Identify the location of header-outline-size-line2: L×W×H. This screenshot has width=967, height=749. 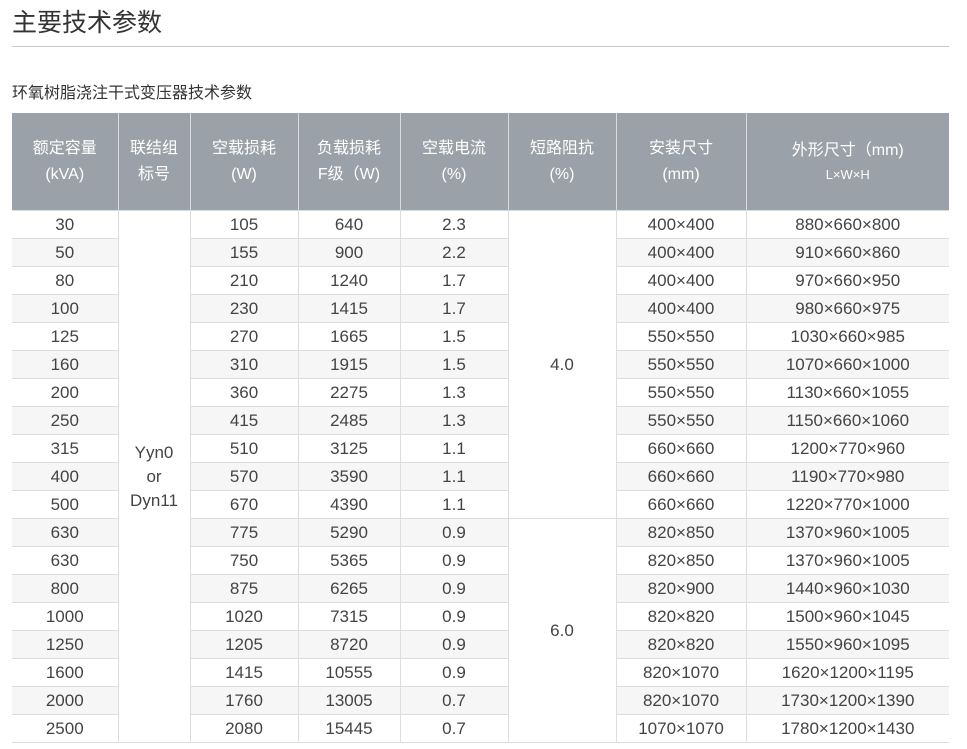
(847, 174).